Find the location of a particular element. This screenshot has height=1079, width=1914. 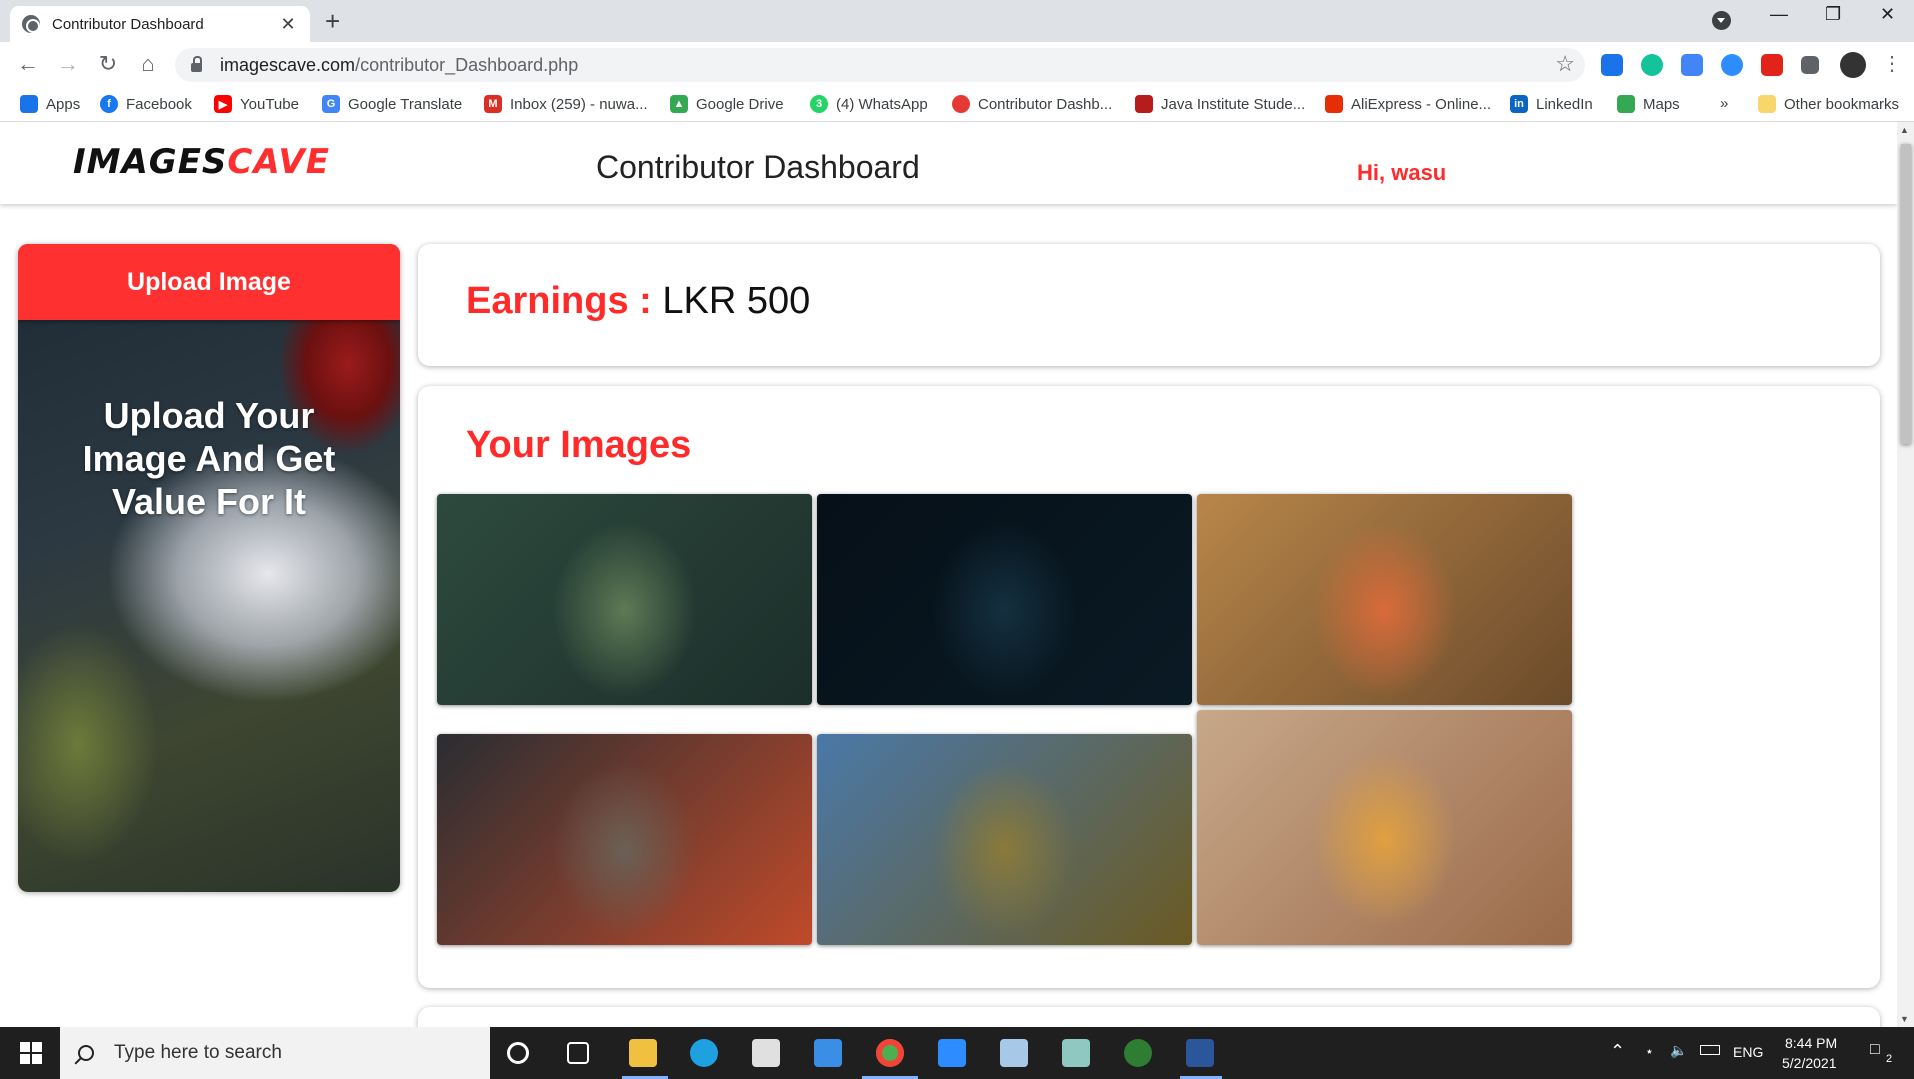

network-icon: ⋆ is located at coordinates (1649, 1051).